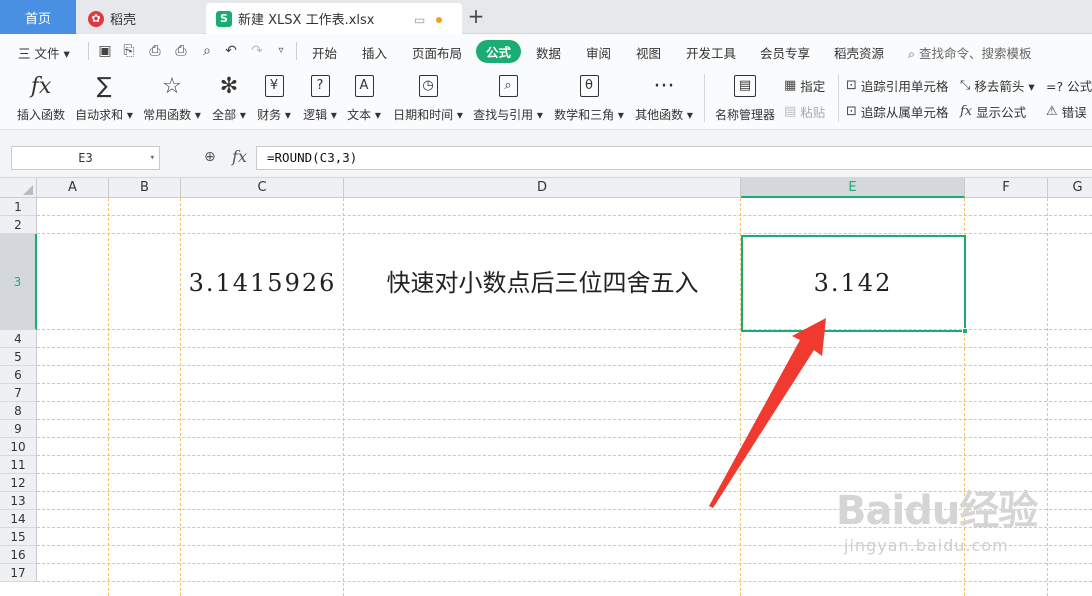  What do you see at coordinates (374, 52) in the screenshot?
I see `menu-item-insert: 插入` at bounding box center [374, 52].